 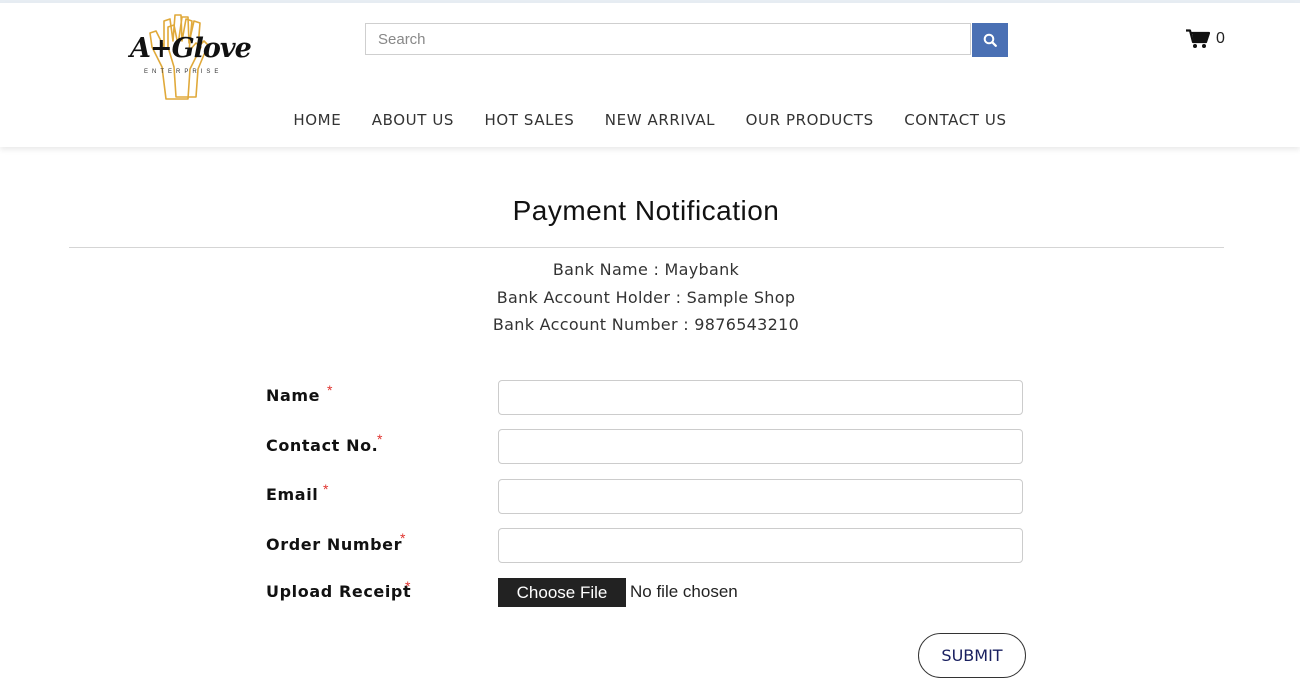 What do you see at coordinates (322, 445) in the screenshot?
I see `contact-label: Contact No.` at bounding box center [322, 445].